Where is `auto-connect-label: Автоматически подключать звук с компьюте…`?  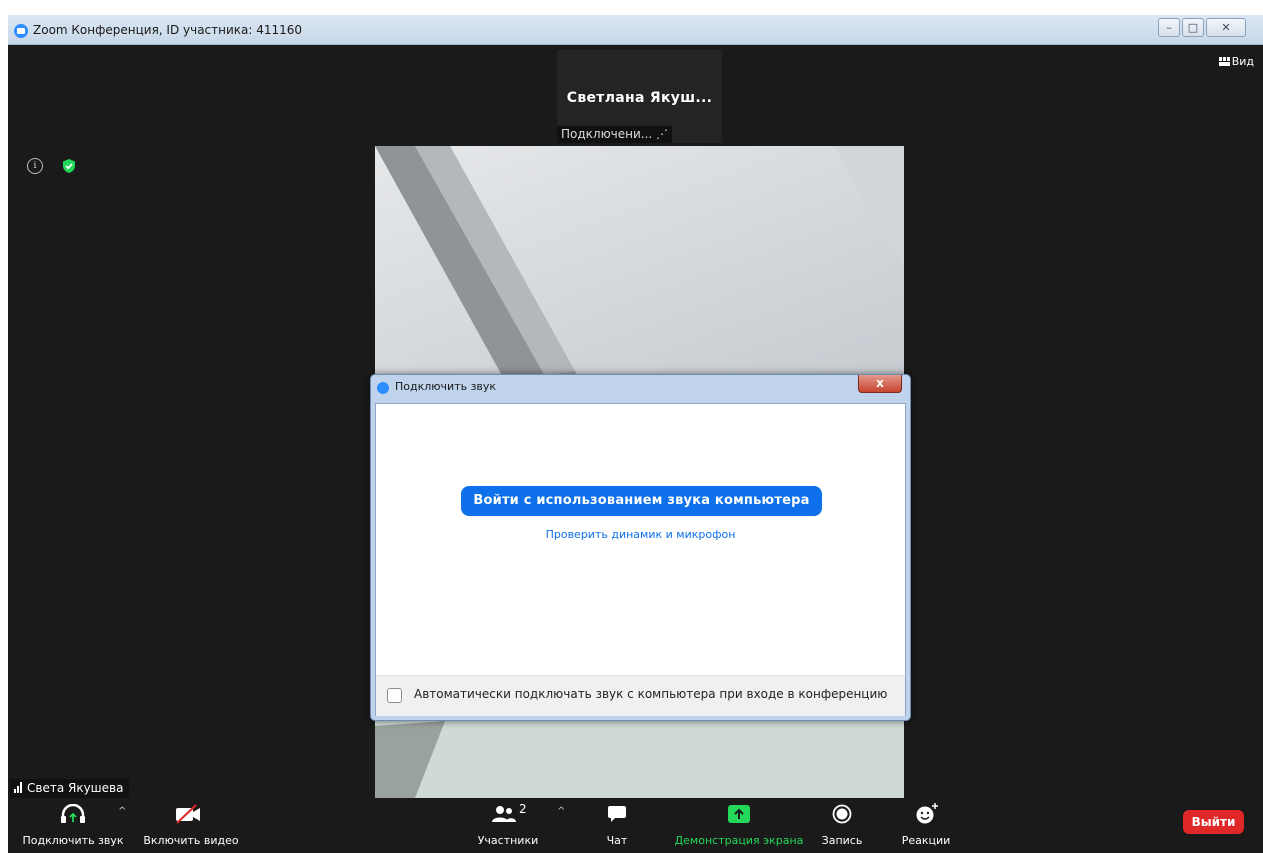 auto-connect-label: Автоматически подключать звук с компьюте… is located at coordinates (650, 694).